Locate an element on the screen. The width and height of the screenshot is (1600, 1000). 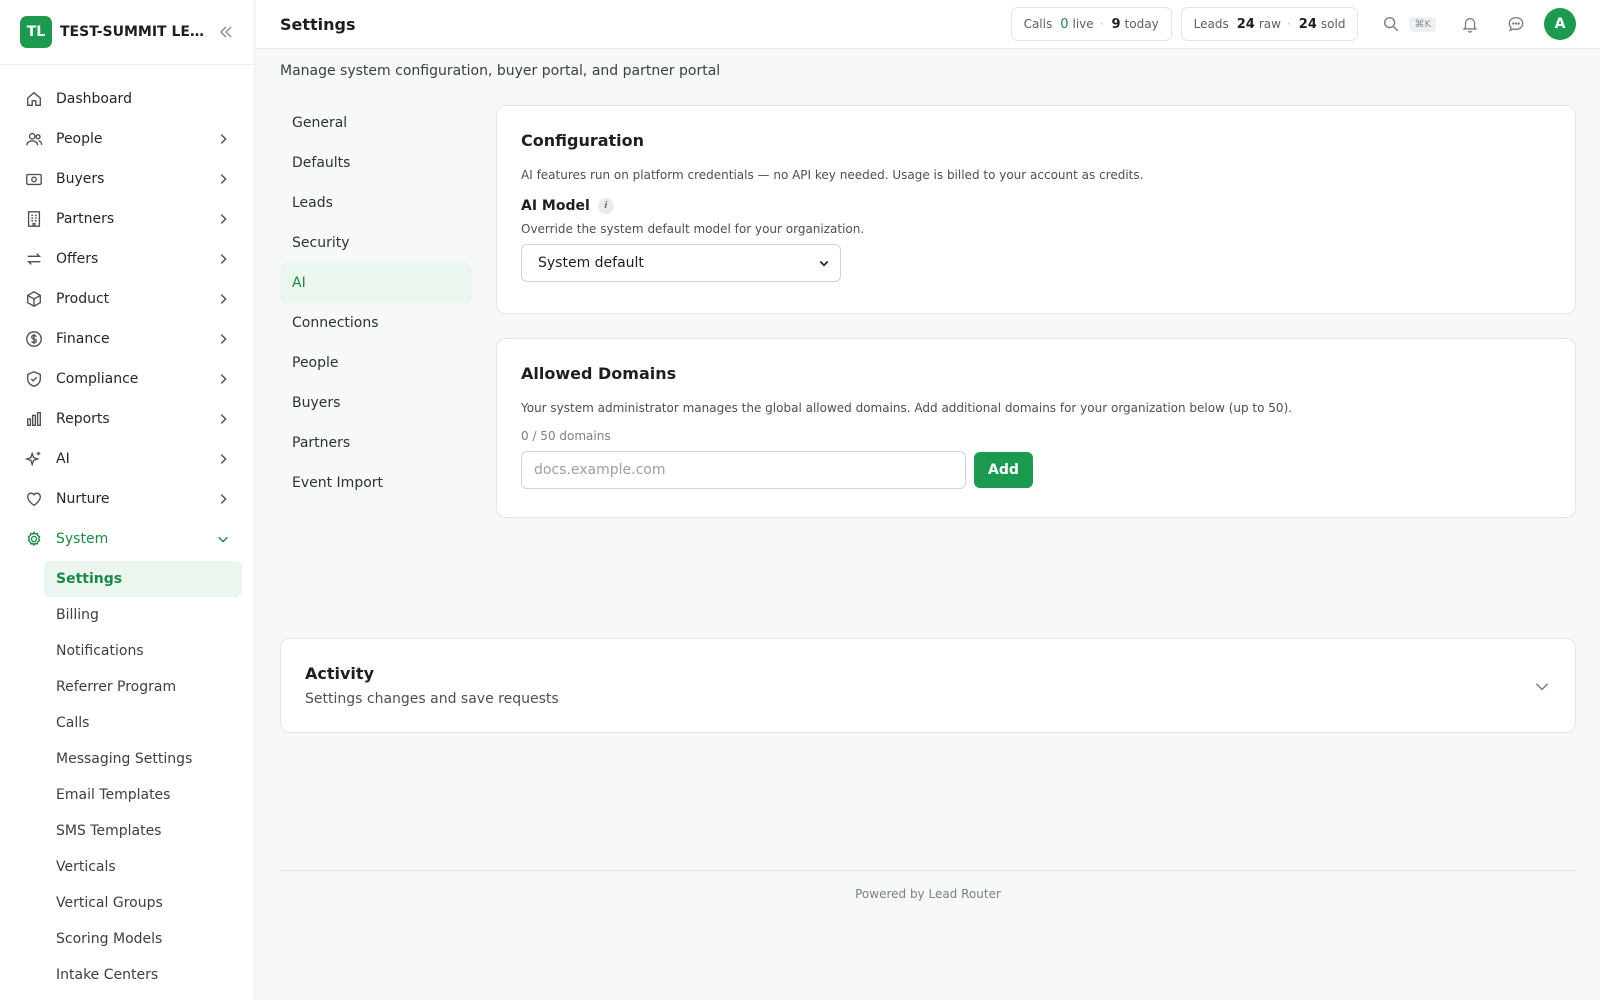
domains-count: 0 / 50 domains is located at coordinates (566, 436).